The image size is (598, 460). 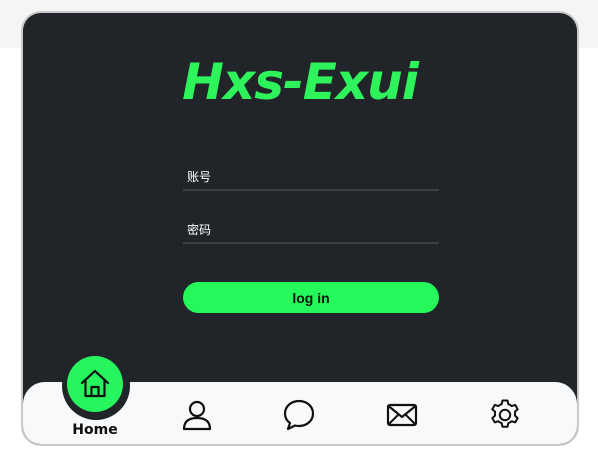 I want to click on home-icon, so click(x=95, y=383).